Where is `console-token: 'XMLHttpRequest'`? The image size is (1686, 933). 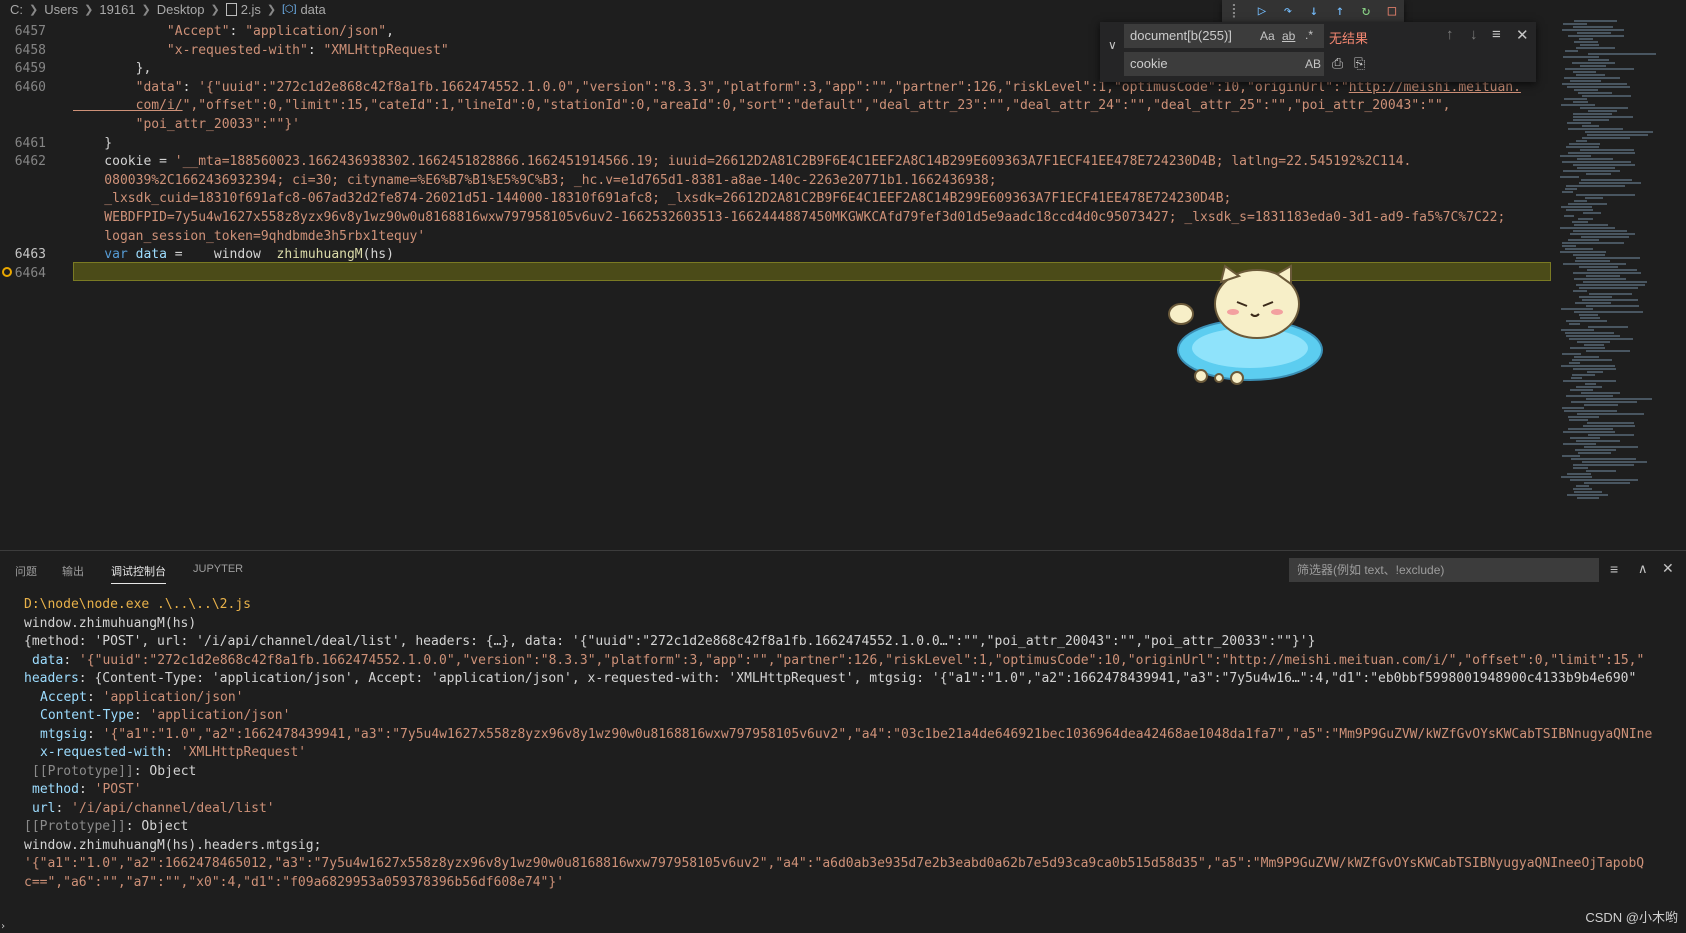
console-token: 'XMLHttpRequest' is located at coordinates (243, 752).